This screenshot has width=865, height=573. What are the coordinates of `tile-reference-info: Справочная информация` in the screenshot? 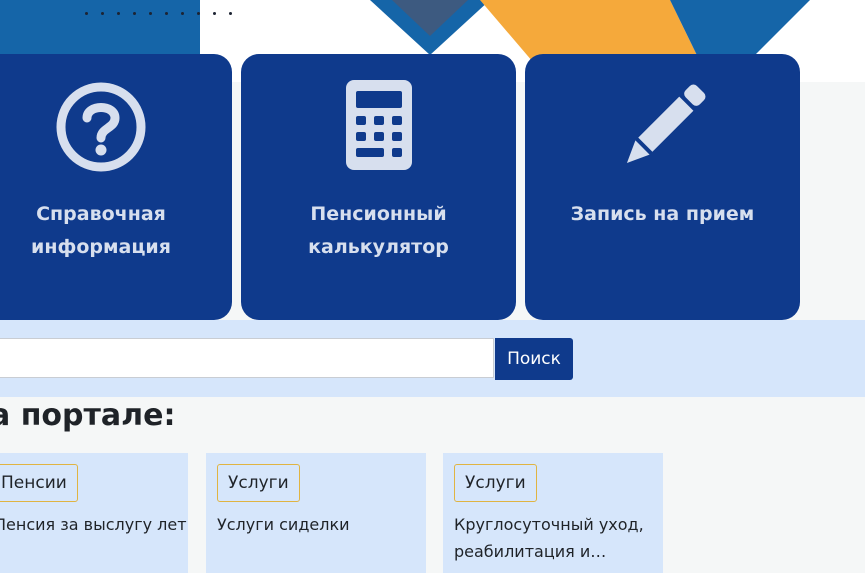 It's located at (116, 187).